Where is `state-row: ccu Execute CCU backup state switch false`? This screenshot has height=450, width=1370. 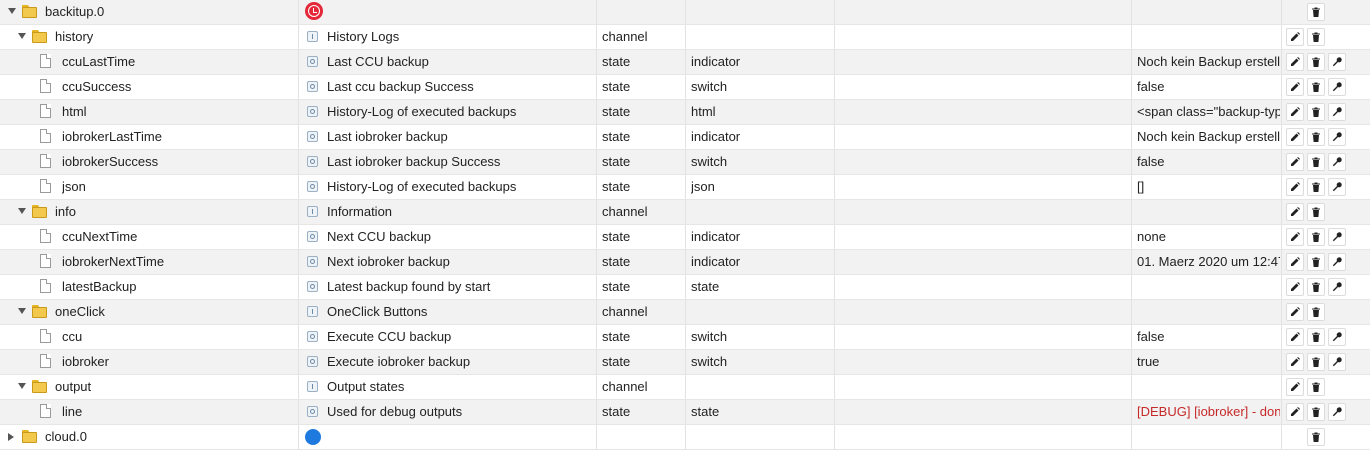
state-row: ccu Execute CCU backup state switch false is located at coordinates (685, 337).